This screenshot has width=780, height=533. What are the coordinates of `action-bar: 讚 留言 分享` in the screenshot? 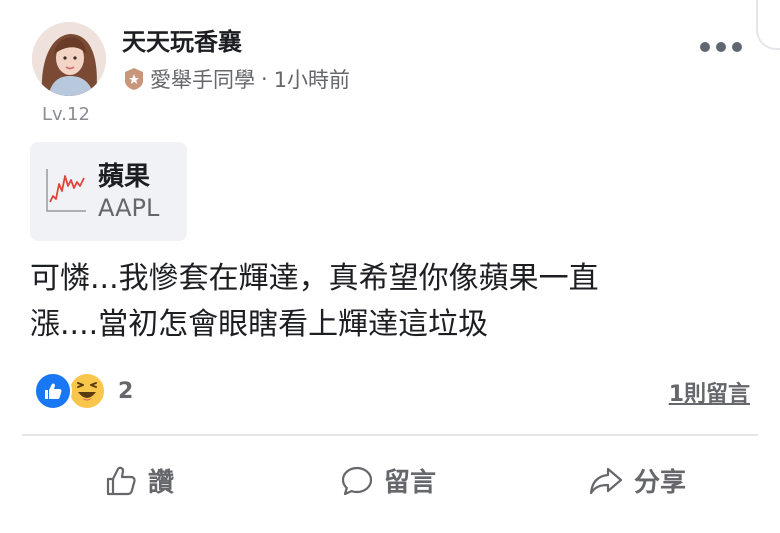 It's located at (390, 488).